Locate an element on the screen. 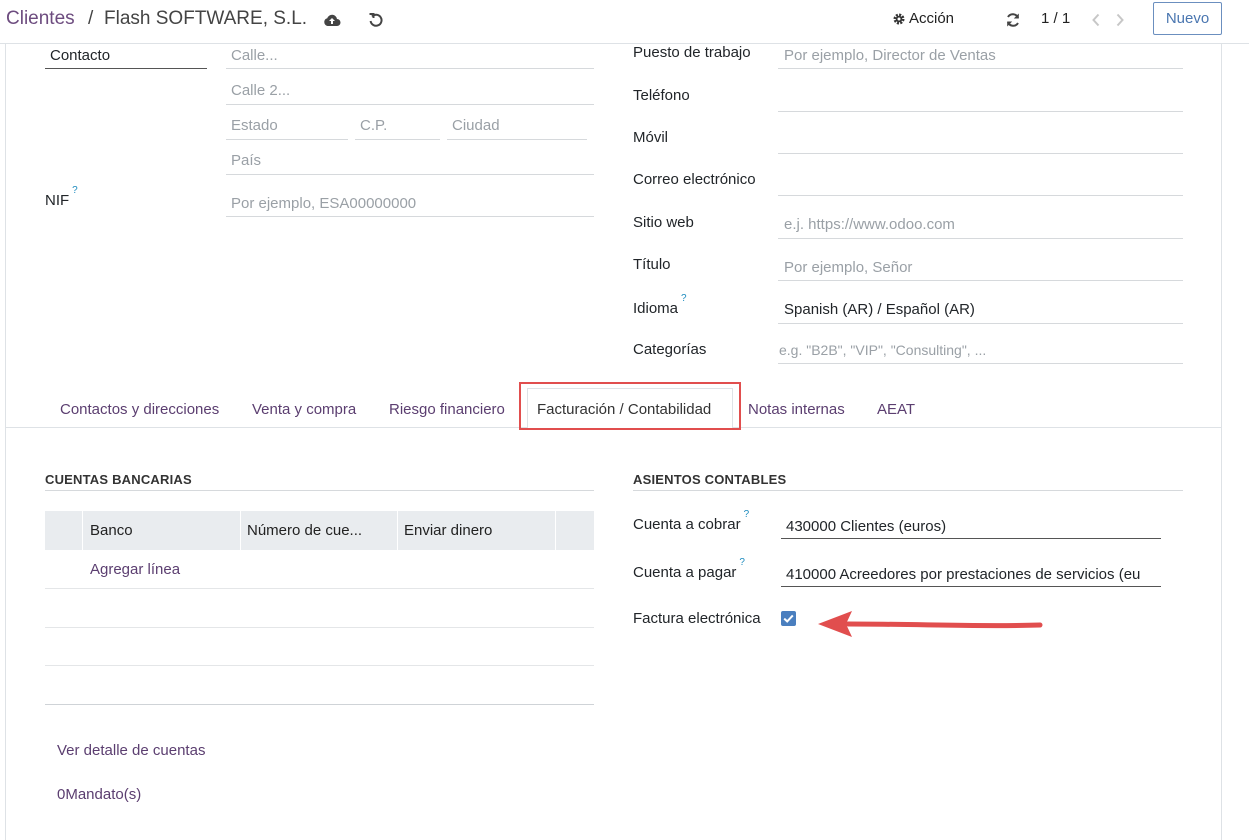  vat-help-icon: ? is located at coordinates (75, 190).